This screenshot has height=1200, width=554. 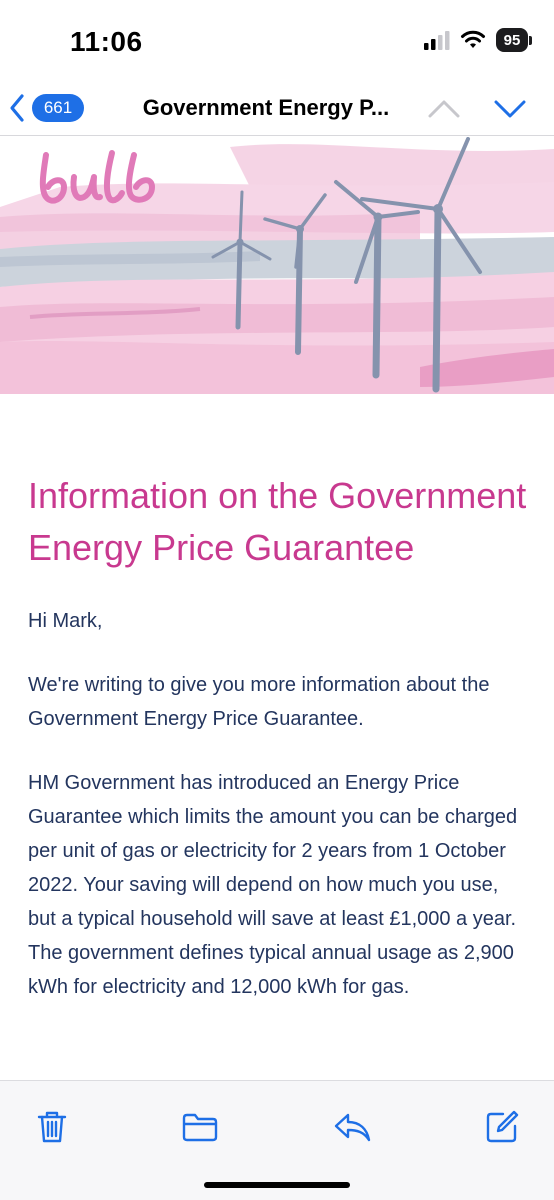 I want to click on chevron-down-icon, so click(x=510, y=109).